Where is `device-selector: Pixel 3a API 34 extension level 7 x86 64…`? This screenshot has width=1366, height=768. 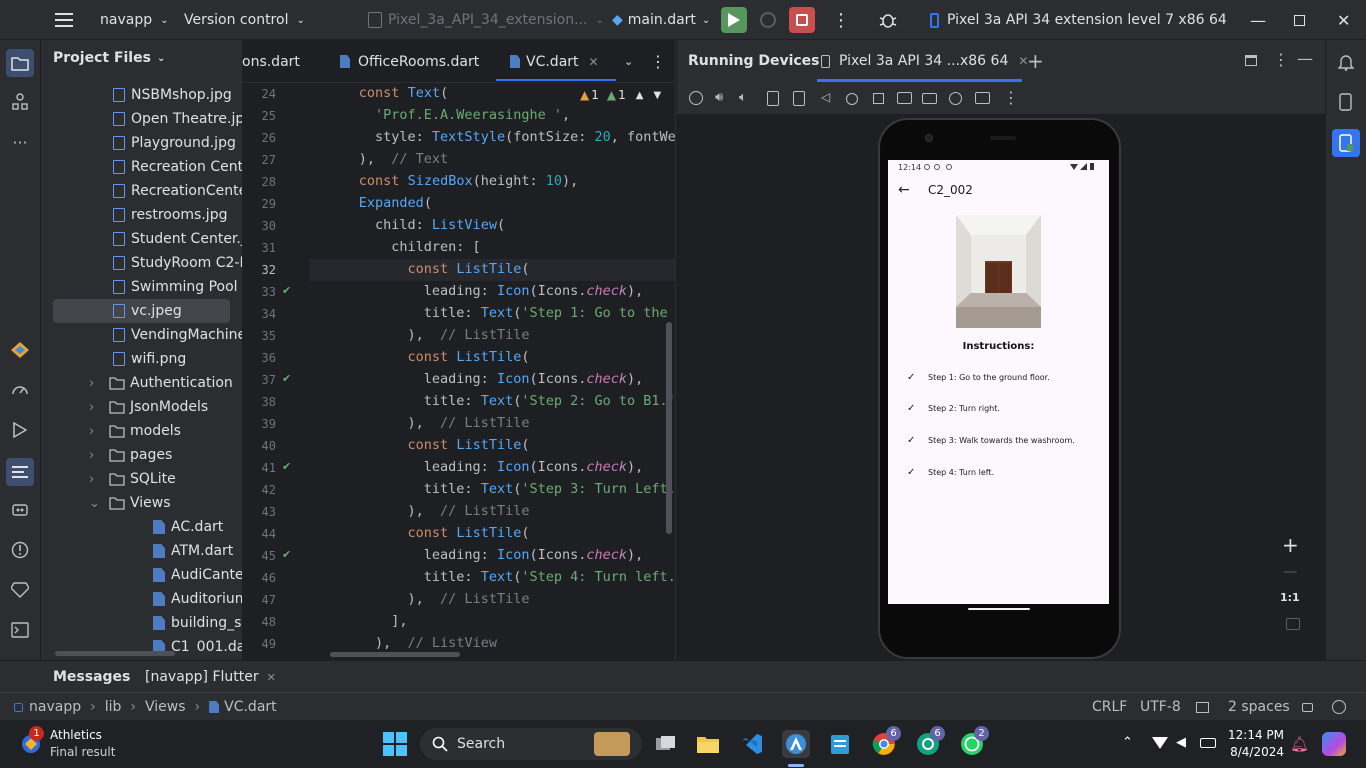 device-selector: Pixel 3a API 34 extension level 7 x86 64… is located at coordinates (1080, 20).